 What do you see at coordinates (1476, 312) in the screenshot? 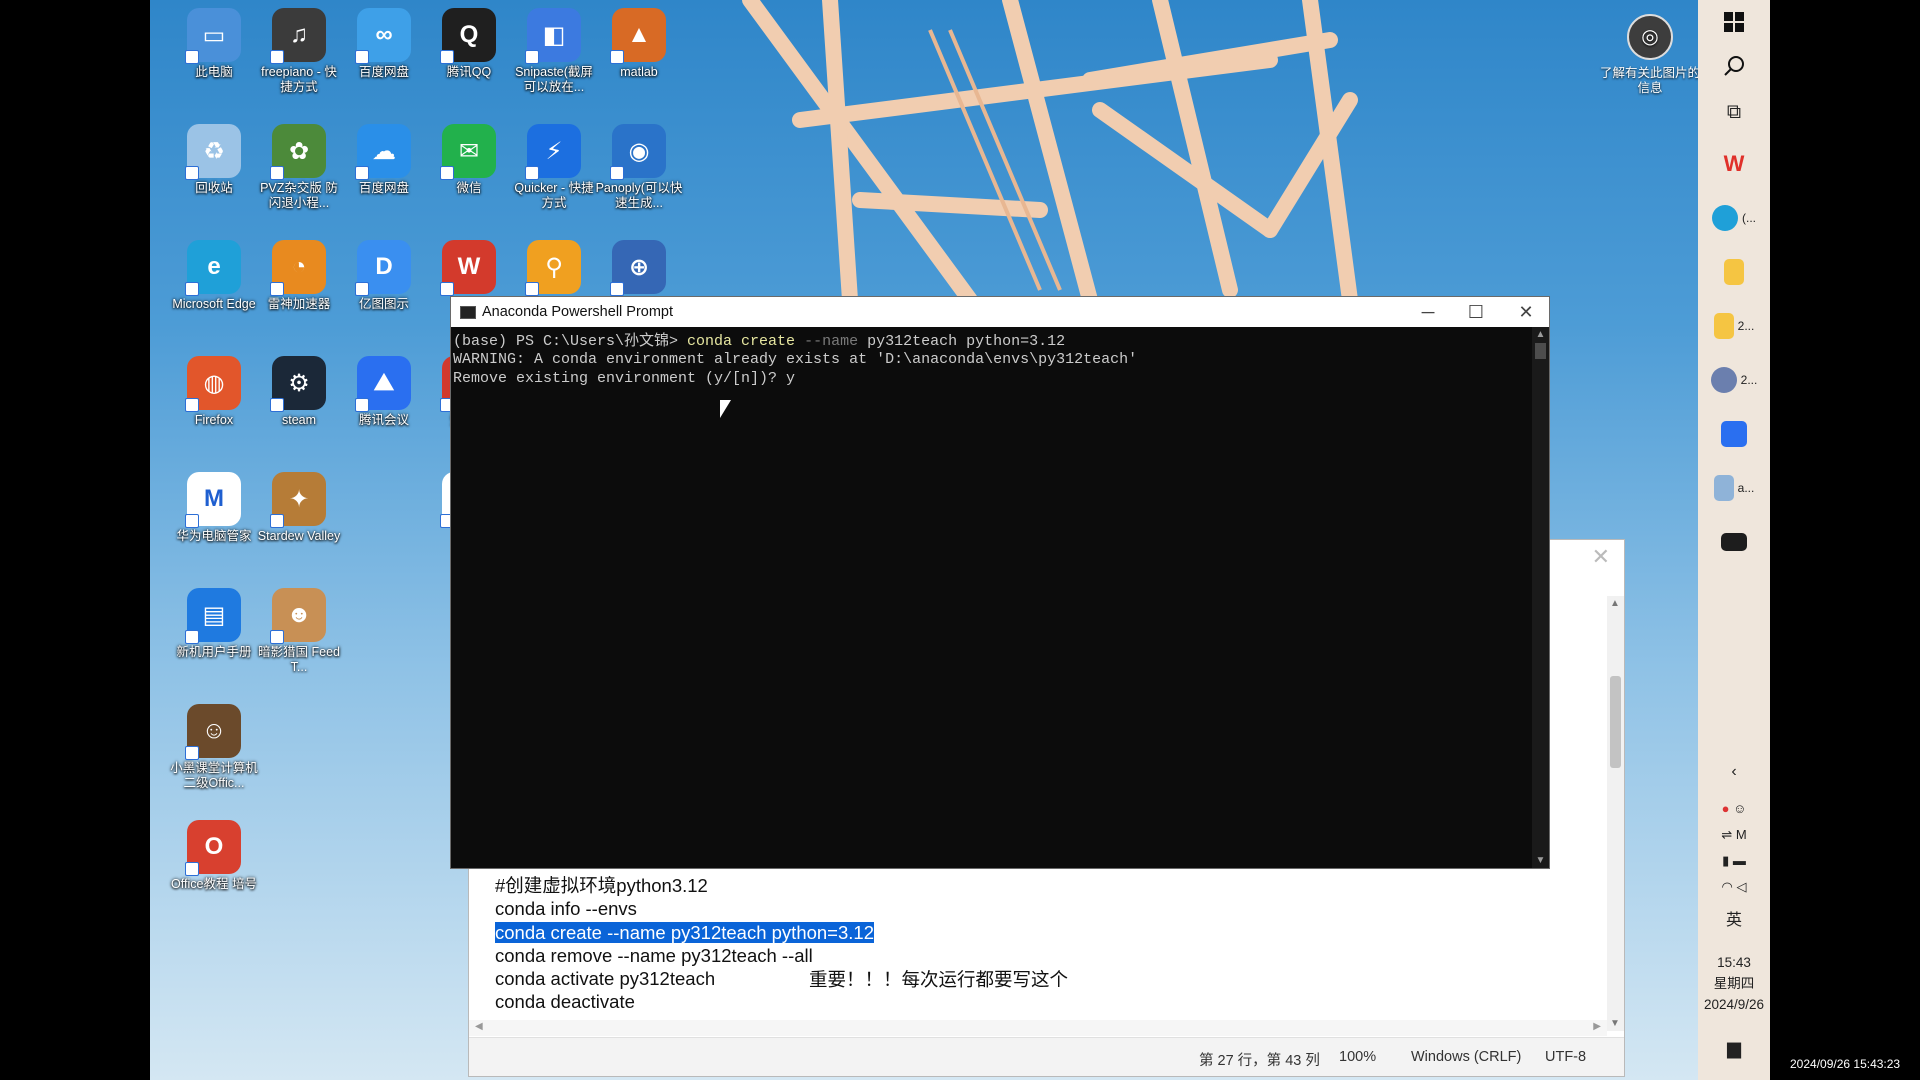
I see `maximize-button: ☐` at bounding box center [1476, 312].